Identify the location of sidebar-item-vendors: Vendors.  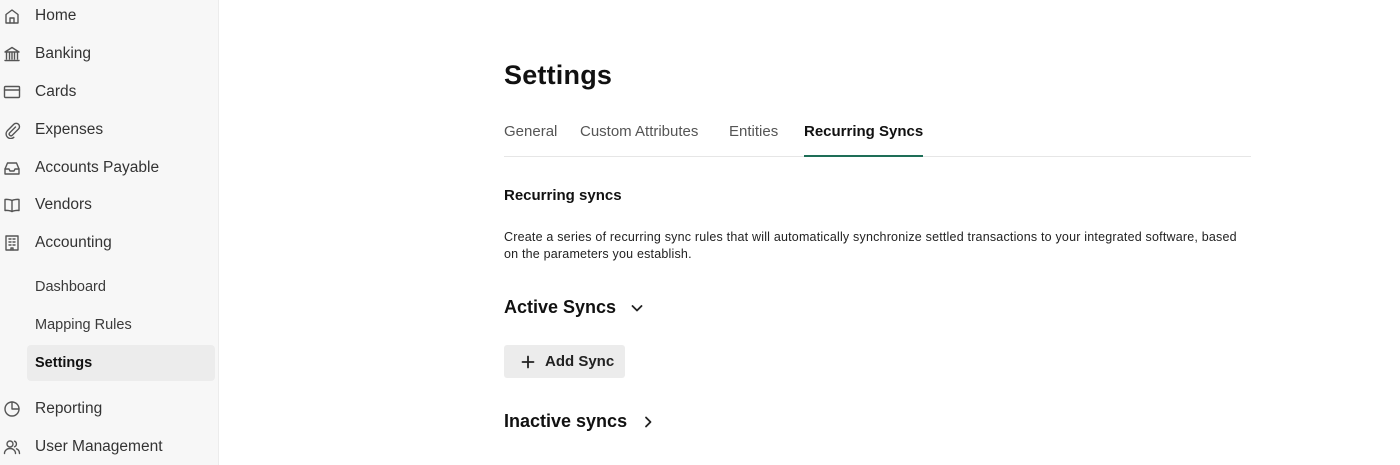
(109, 205).